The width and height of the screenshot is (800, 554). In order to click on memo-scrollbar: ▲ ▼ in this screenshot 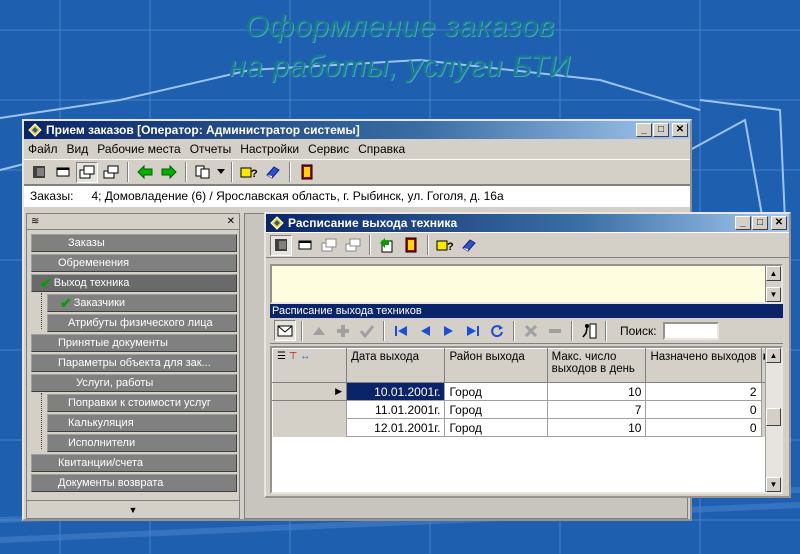, I will do `click(773, 284)`.